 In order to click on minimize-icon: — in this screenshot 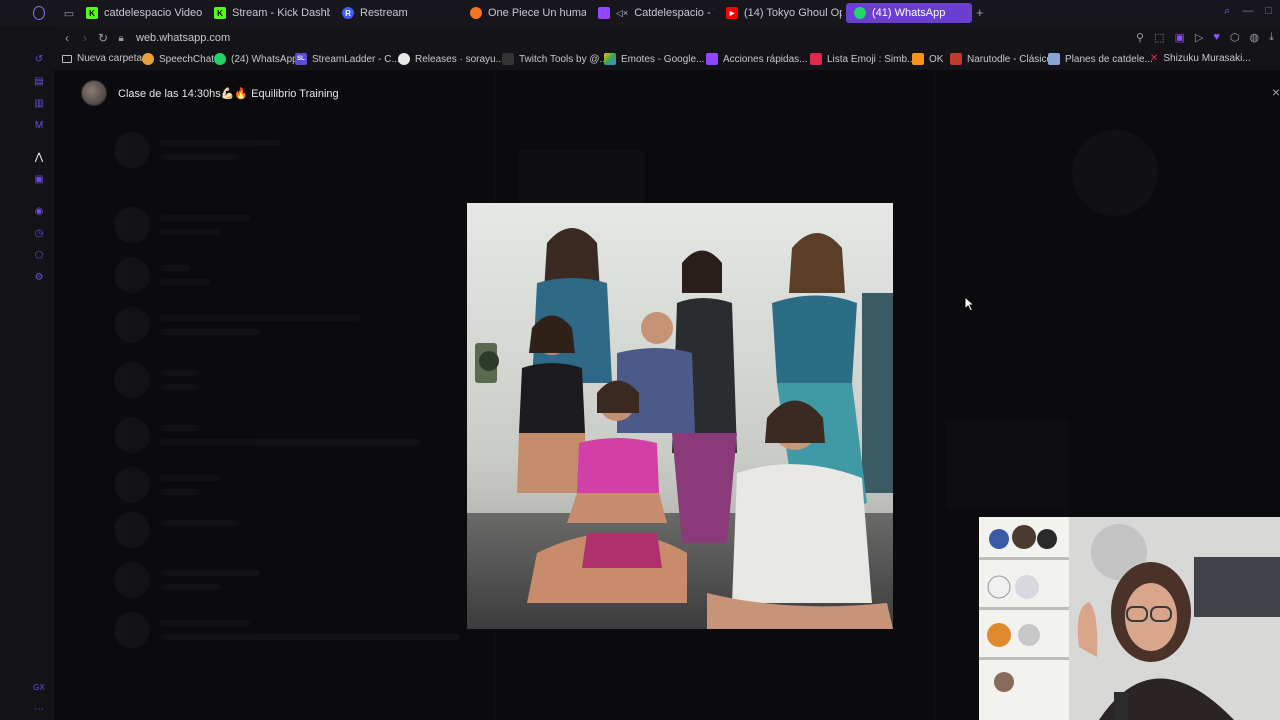, I will do `click(1247, 11)`.